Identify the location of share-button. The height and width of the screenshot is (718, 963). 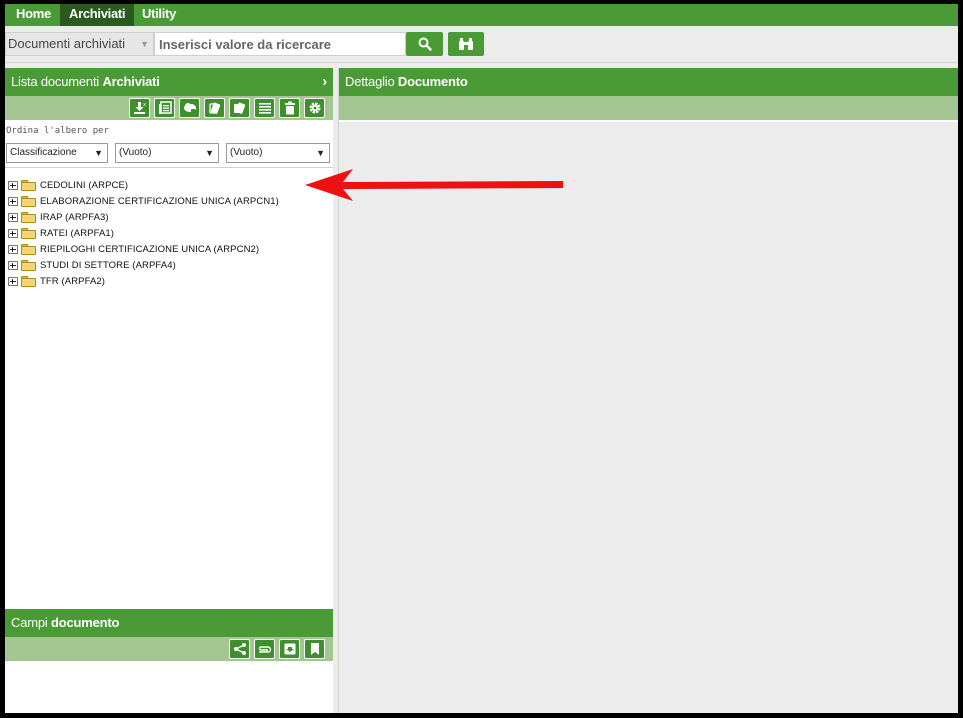
(239, 649).